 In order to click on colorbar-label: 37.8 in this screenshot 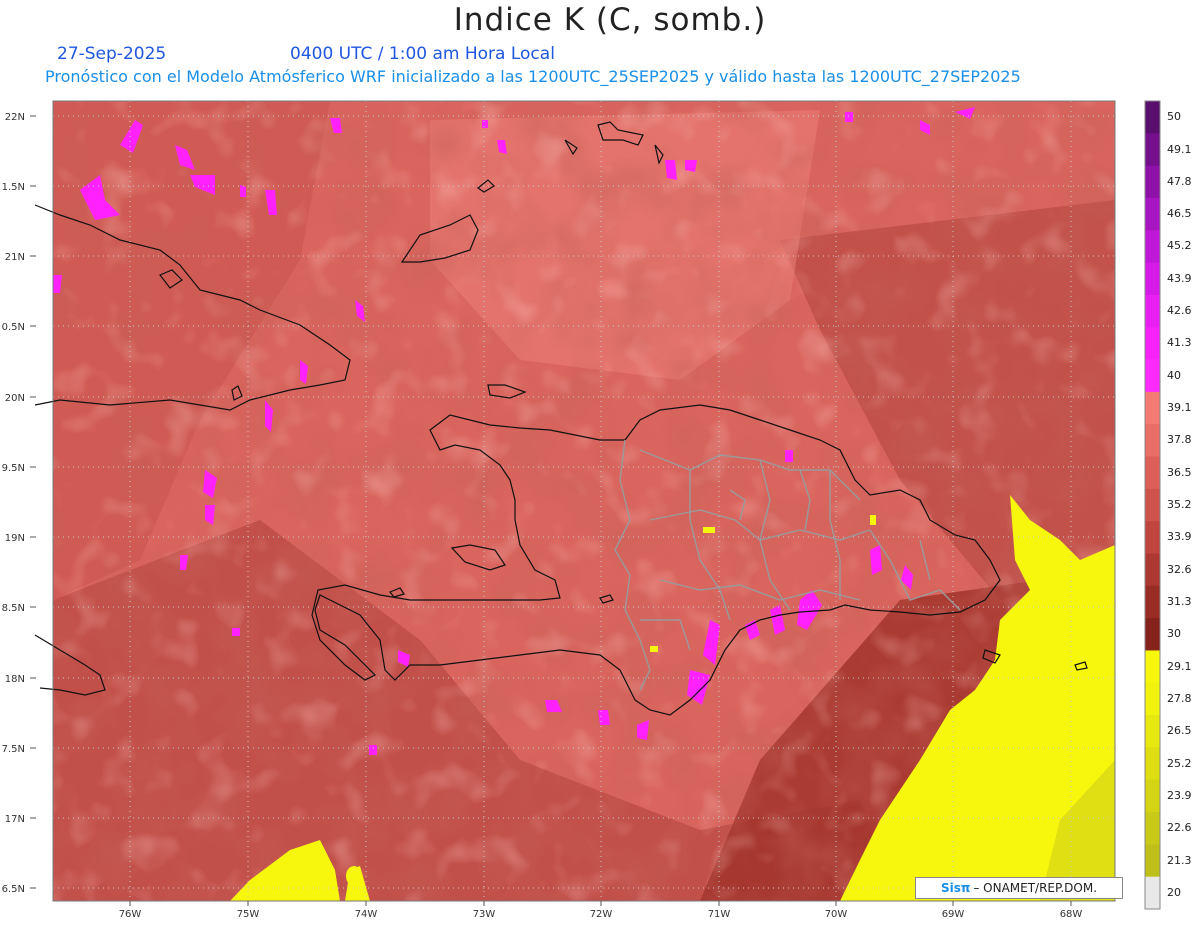, I will do `click(1179, 440)`.